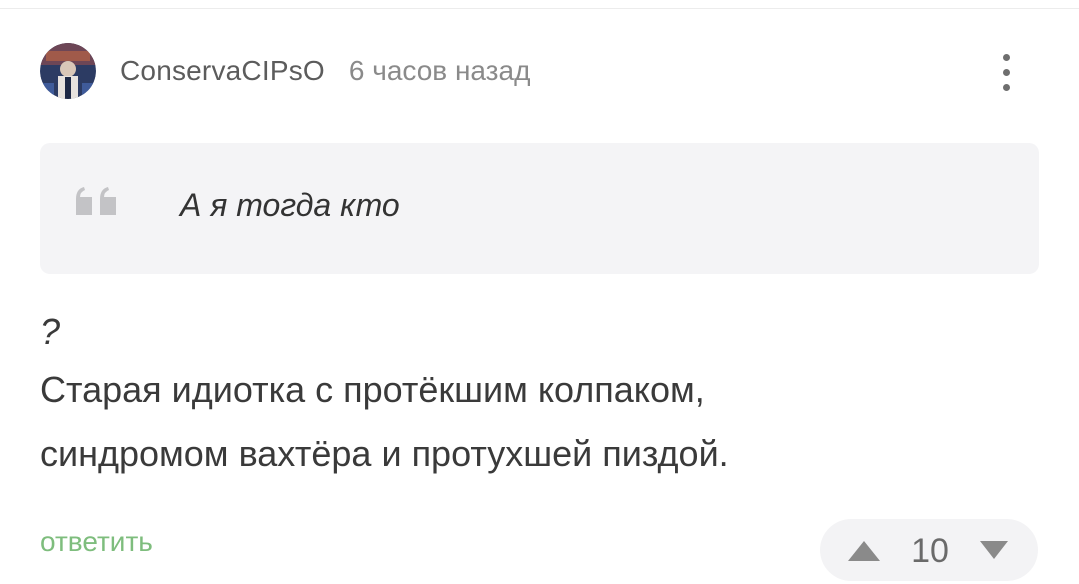  I want to click on triangle-down-icon, so click(994, 550).